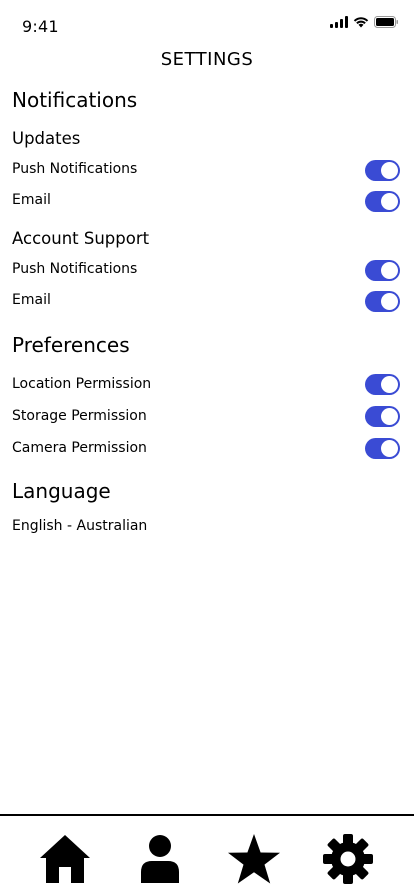  I want to click on nav-home-button, so click(65, 859).